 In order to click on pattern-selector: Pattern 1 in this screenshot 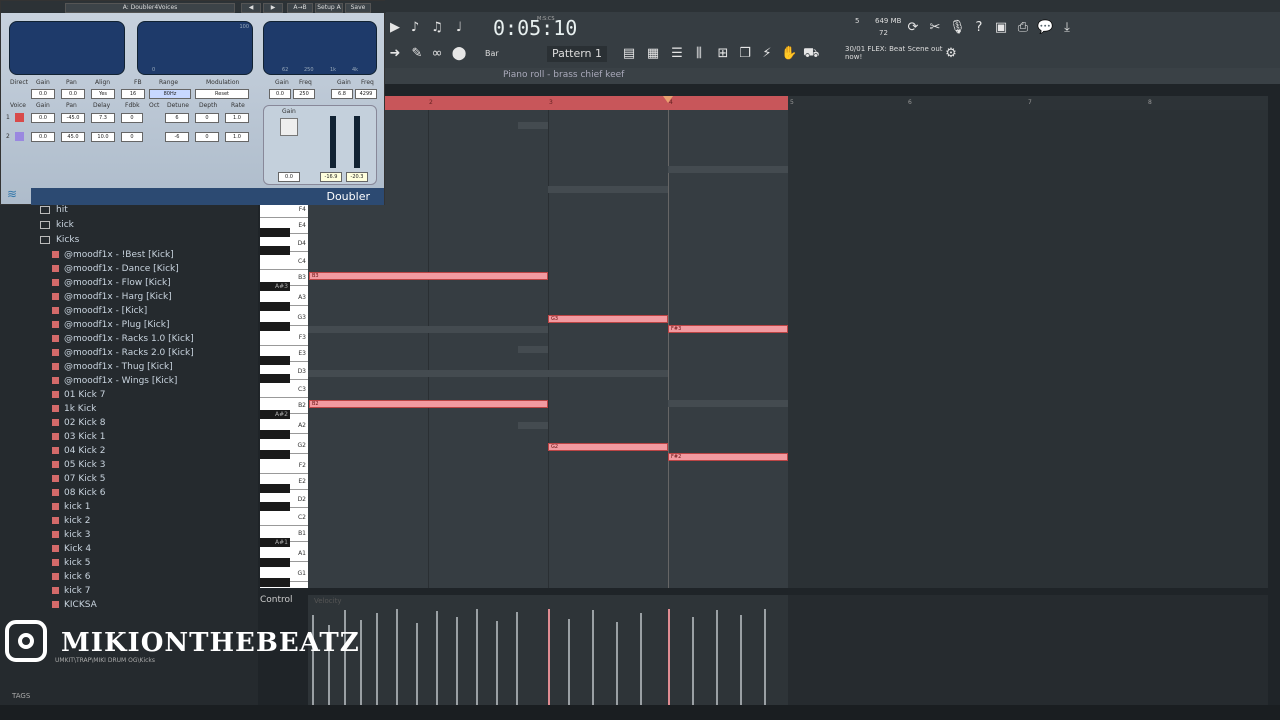, I will do `click(577, 54)`.